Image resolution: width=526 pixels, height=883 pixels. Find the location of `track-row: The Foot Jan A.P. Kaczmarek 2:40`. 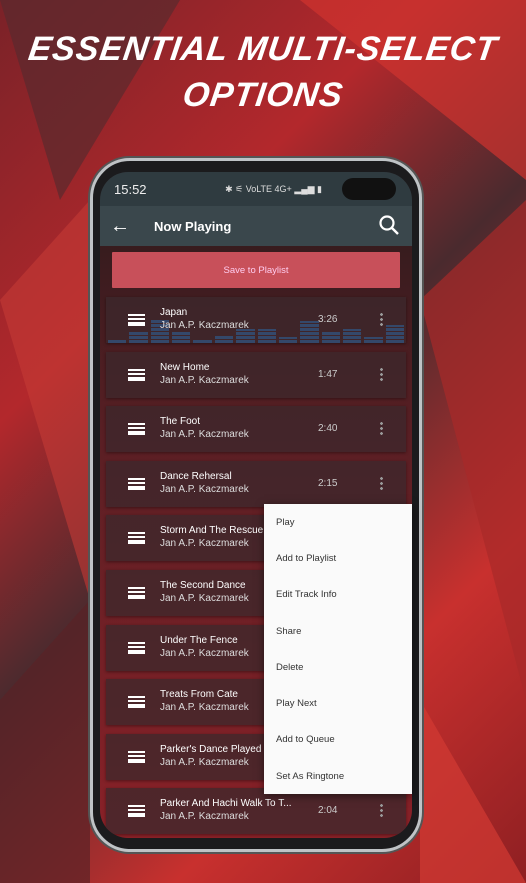

track-row: The Foot Jan A.P. Kaczmarek 2:40 is located at coordinates (256, 429).